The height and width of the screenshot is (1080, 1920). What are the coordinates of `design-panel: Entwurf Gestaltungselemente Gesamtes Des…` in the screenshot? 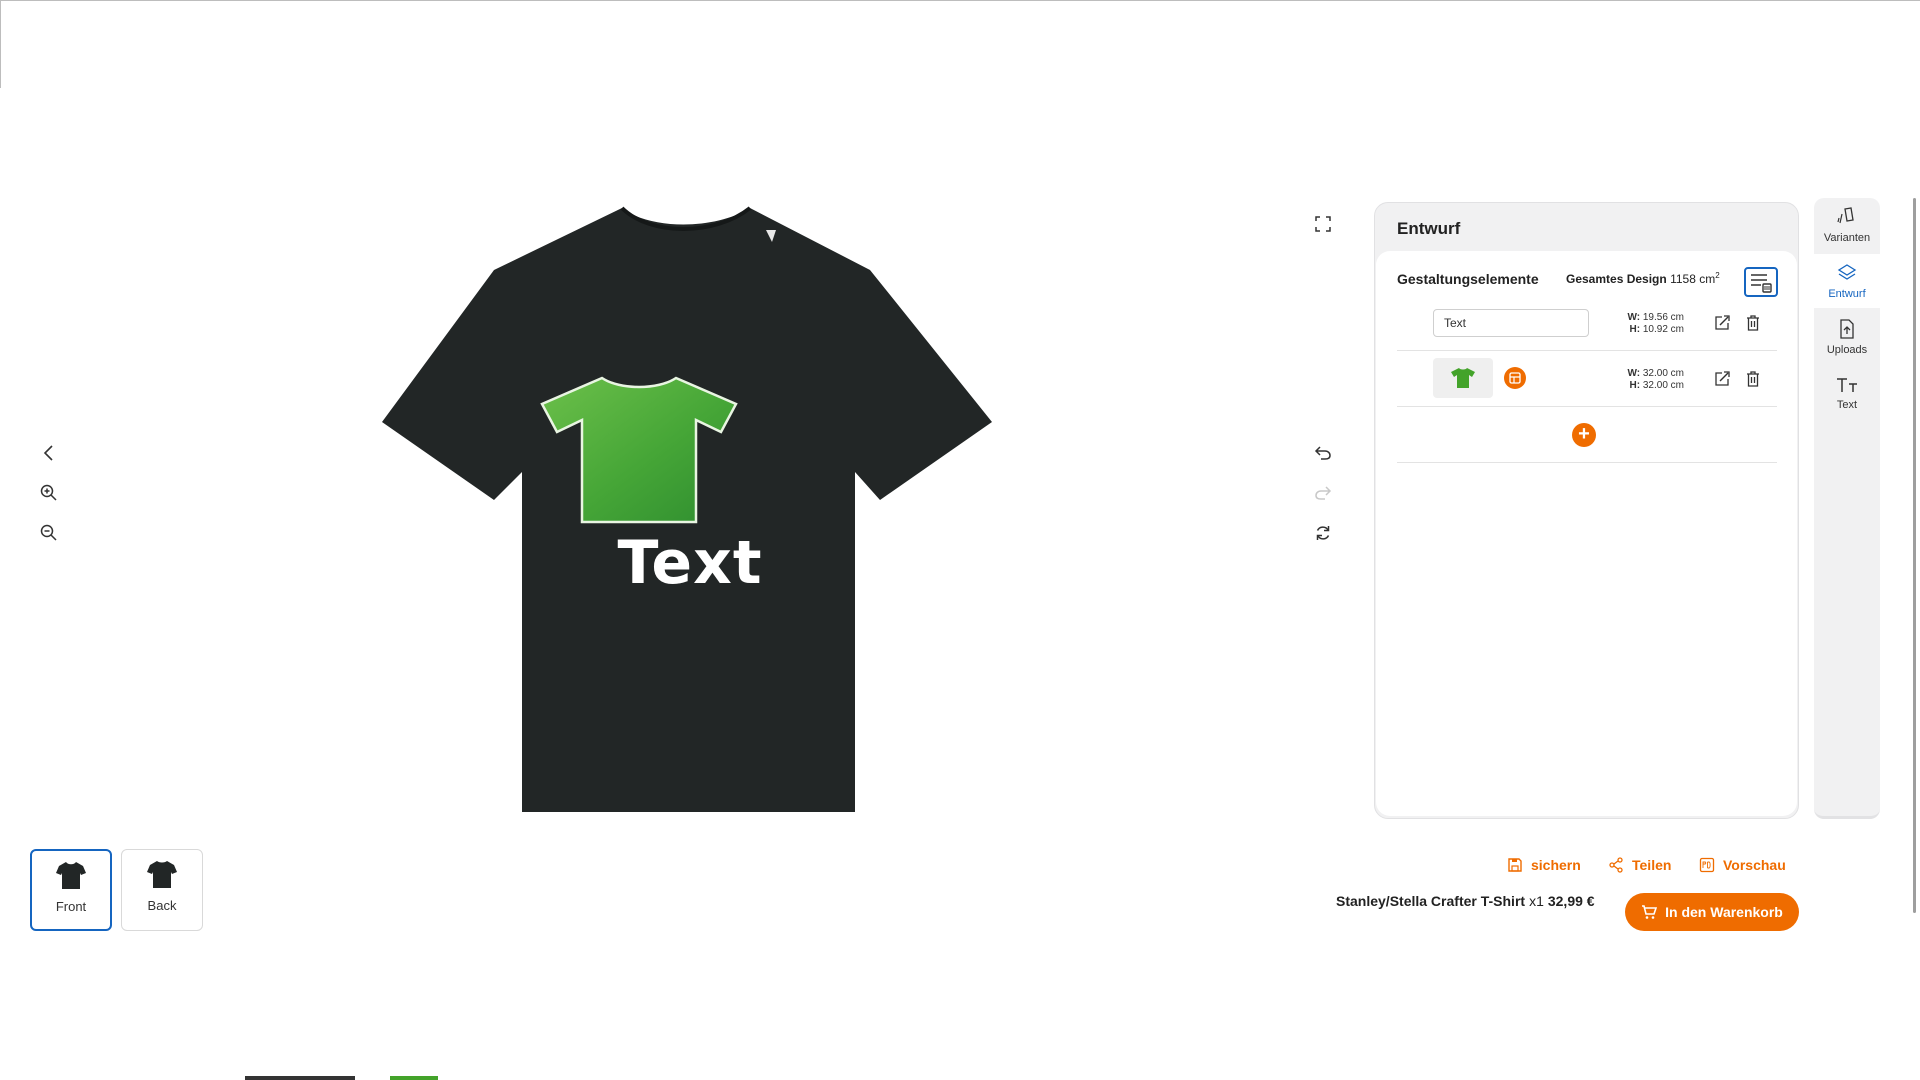 It's located at (1586, 510).